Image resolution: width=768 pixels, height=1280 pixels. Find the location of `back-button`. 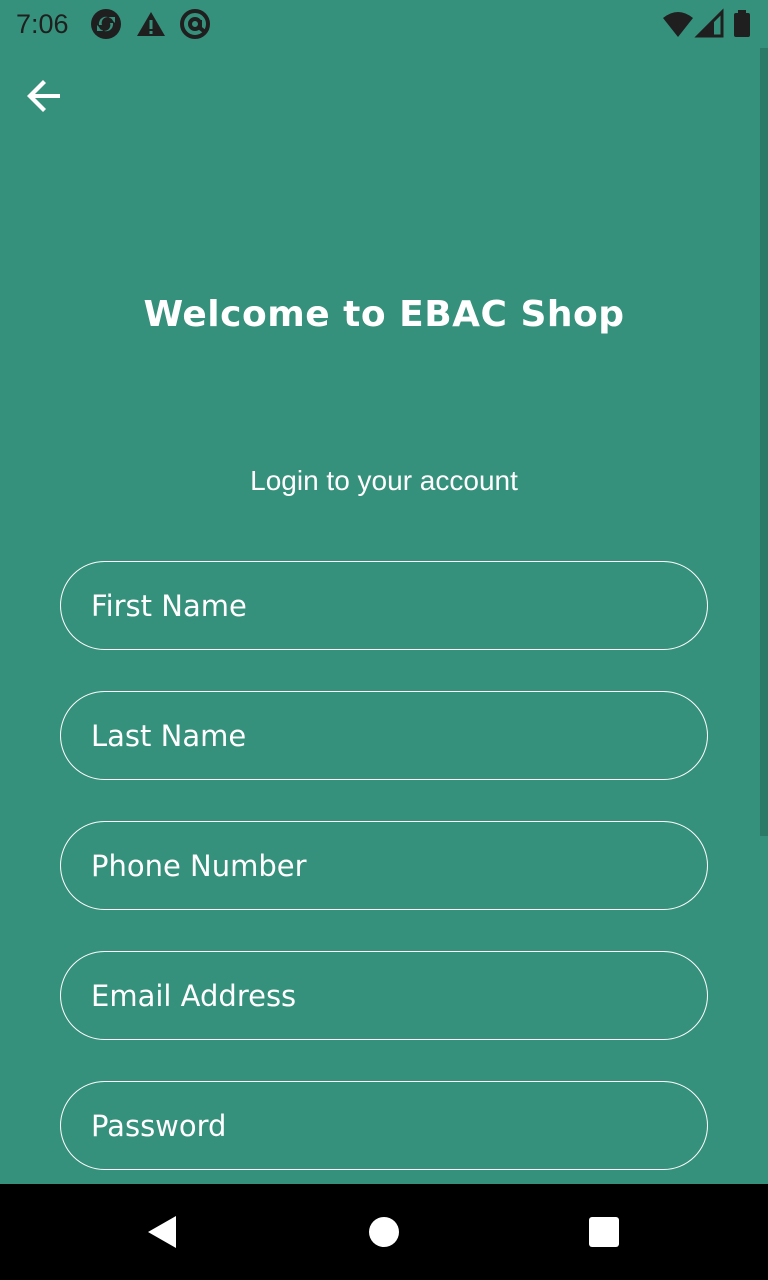

back-button is located at coordinates (44, 96).